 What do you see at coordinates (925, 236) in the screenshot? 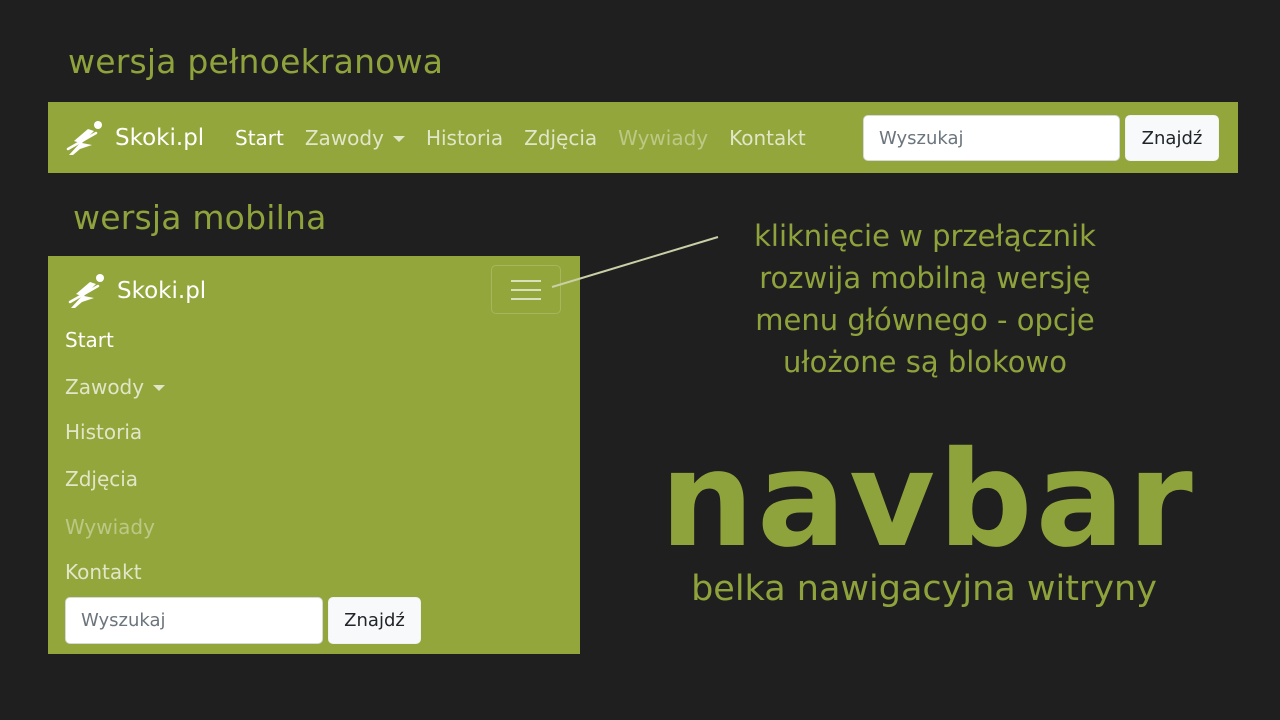
I see `annotation-line: kliknięcie w przełącznik` at bounding box center [925, 236].